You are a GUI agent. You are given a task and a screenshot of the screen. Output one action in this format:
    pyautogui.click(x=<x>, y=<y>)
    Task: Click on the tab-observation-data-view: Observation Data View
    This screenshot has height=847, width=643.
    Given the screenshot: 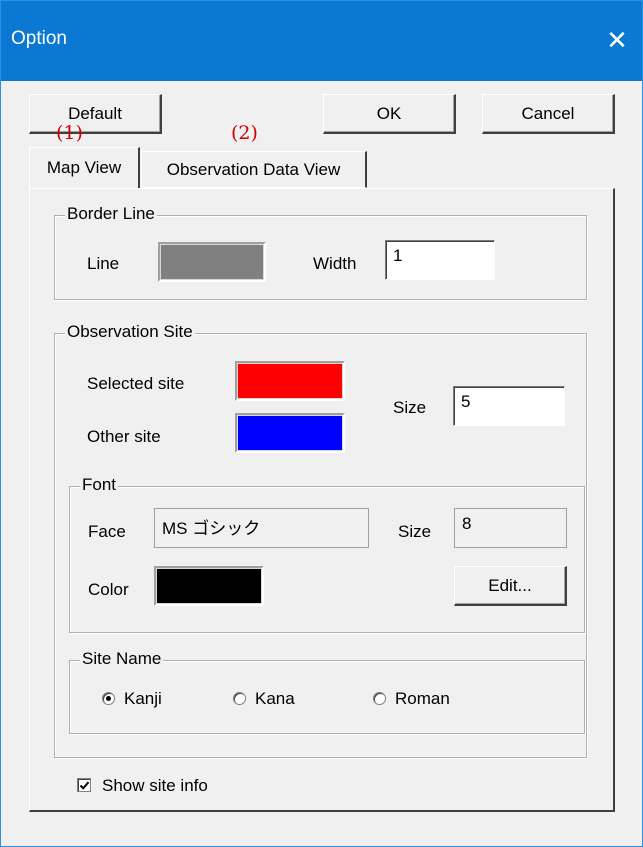 What is the action you would take?
    pyautogui.click(x=254, y=169)
    